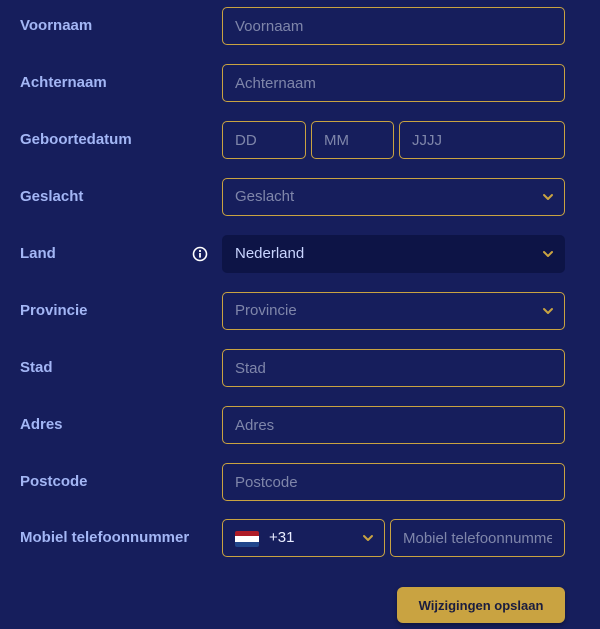  I want to click on last-name-label: Achternaam, so click(63, 82).